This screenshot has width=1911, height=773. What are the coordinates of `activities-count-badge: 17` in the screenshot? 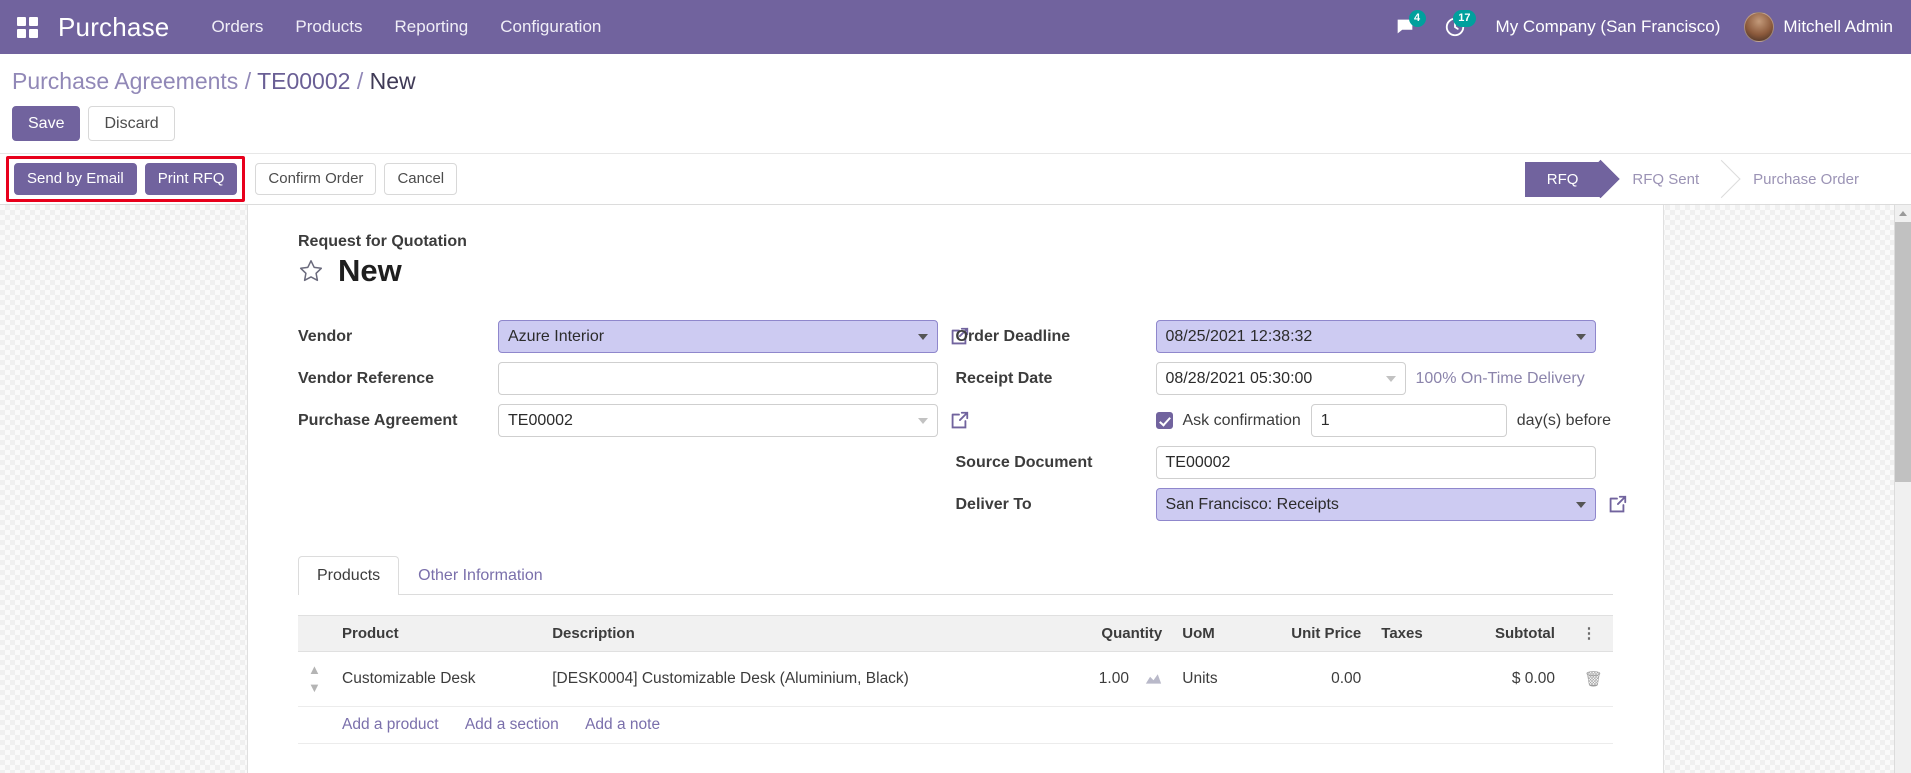 It's located at (1464, 18).